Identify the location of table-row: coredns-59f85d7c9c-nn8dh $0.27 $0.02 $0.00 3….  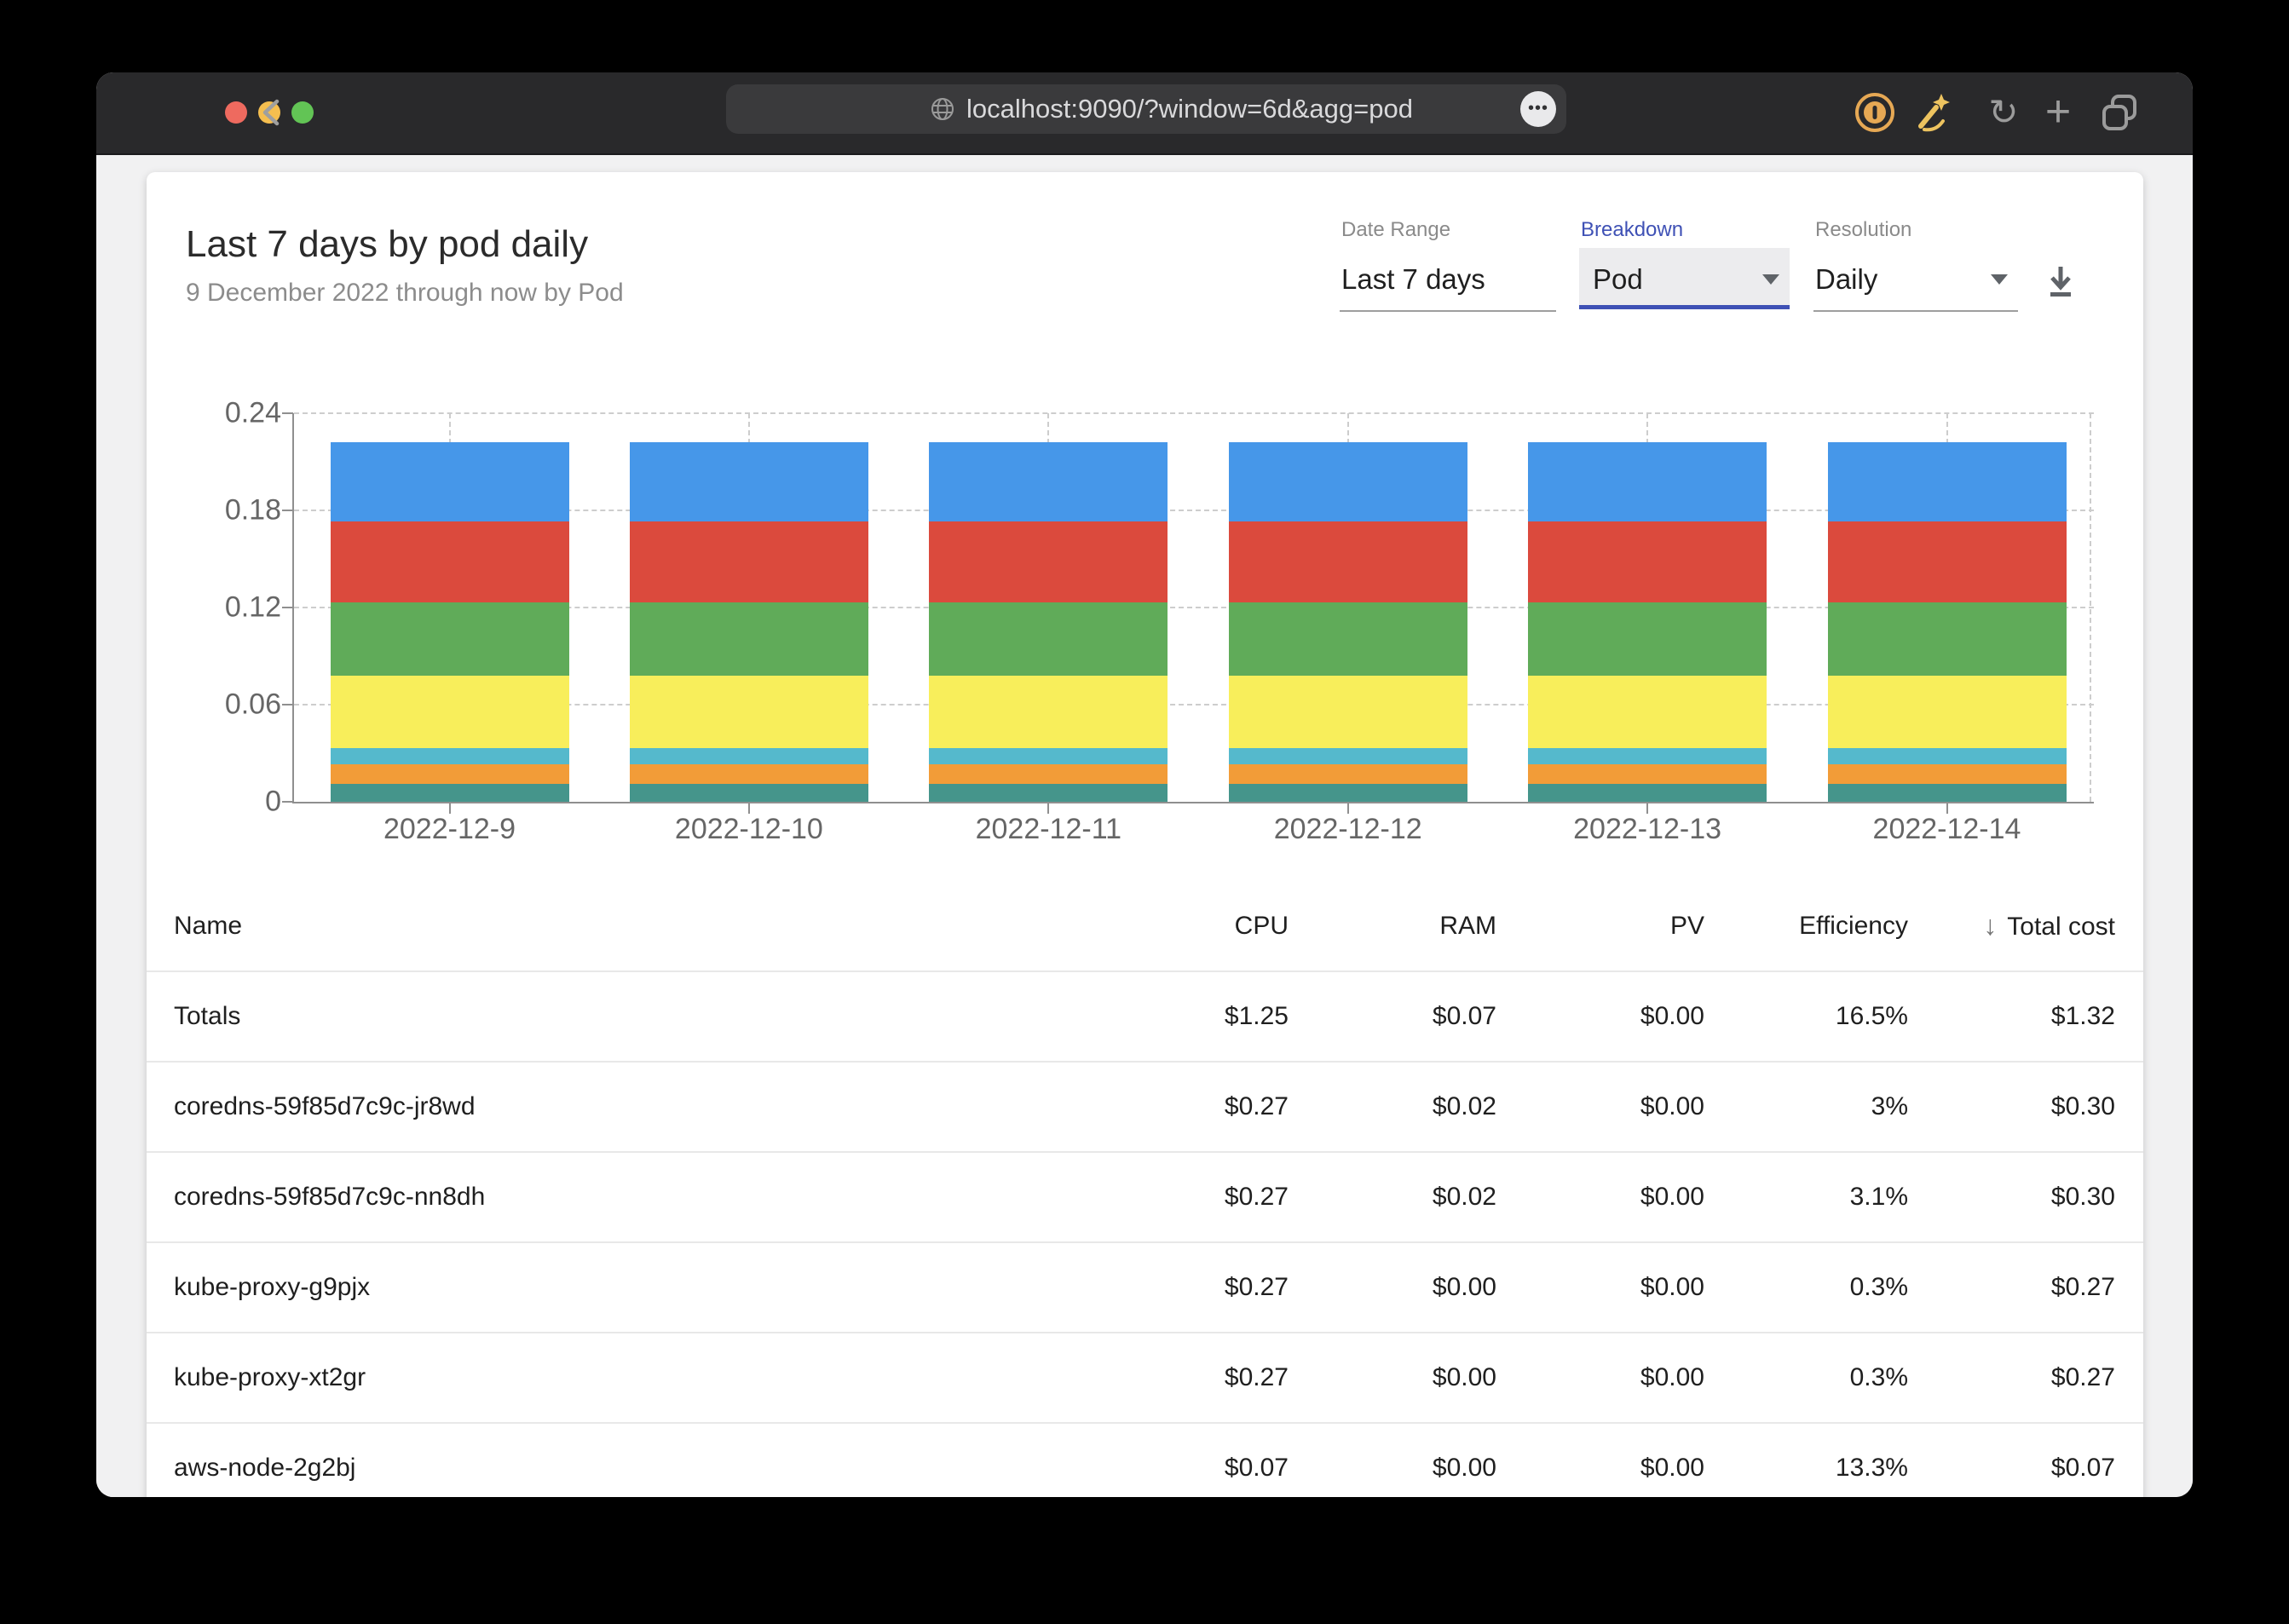
(1145, 1197).